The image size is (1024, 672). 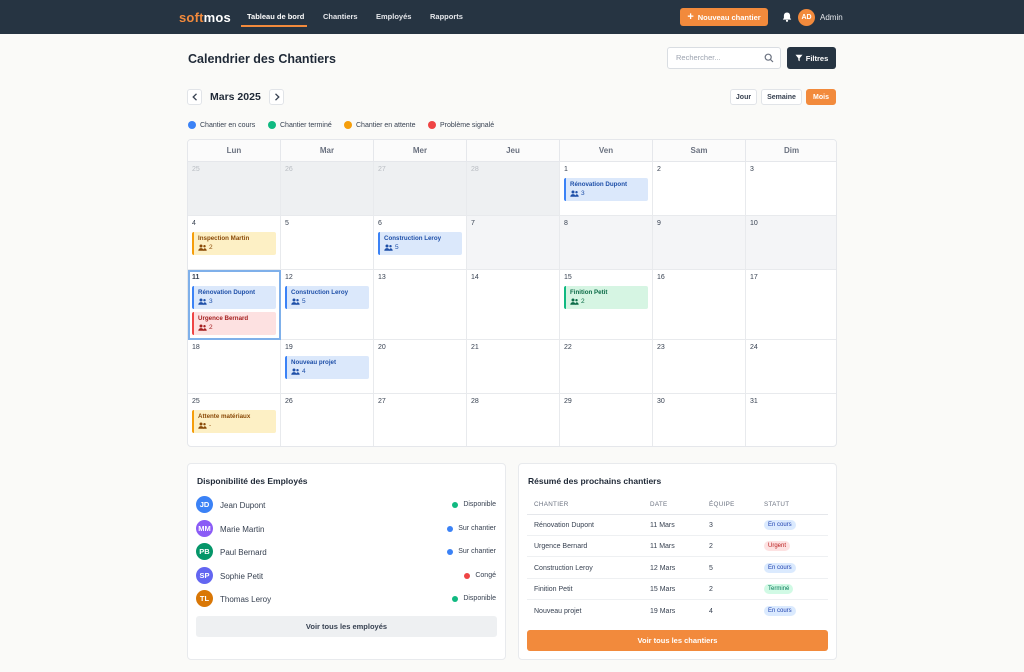 I want to click on view-all-employees-button: Voir tous les employés, so click(x=346, y=626).